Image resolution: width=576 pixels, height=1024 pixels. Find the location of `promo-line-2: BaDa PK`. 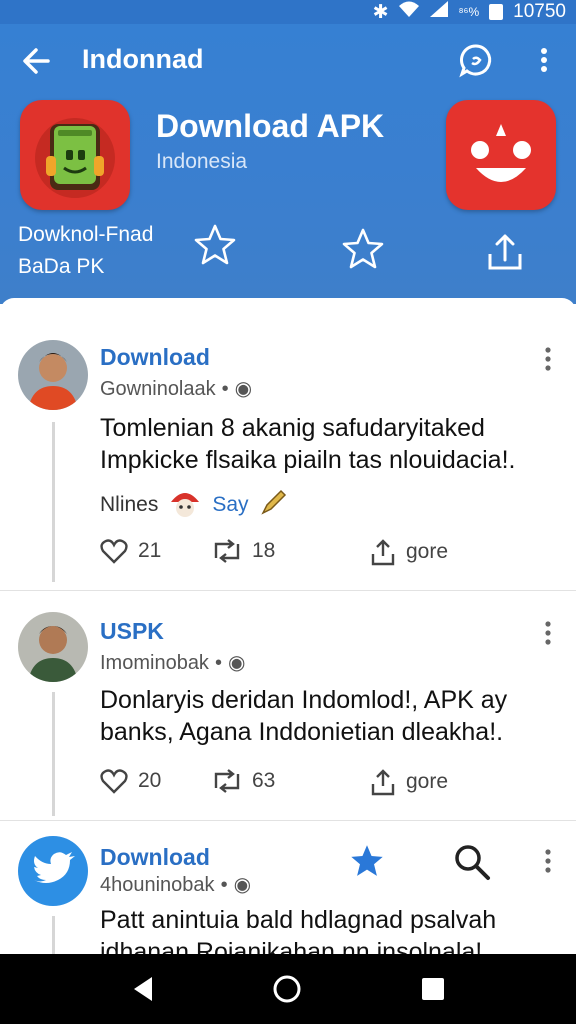

promo-line-2: BaDa PK is located at coordinates (61, 266).